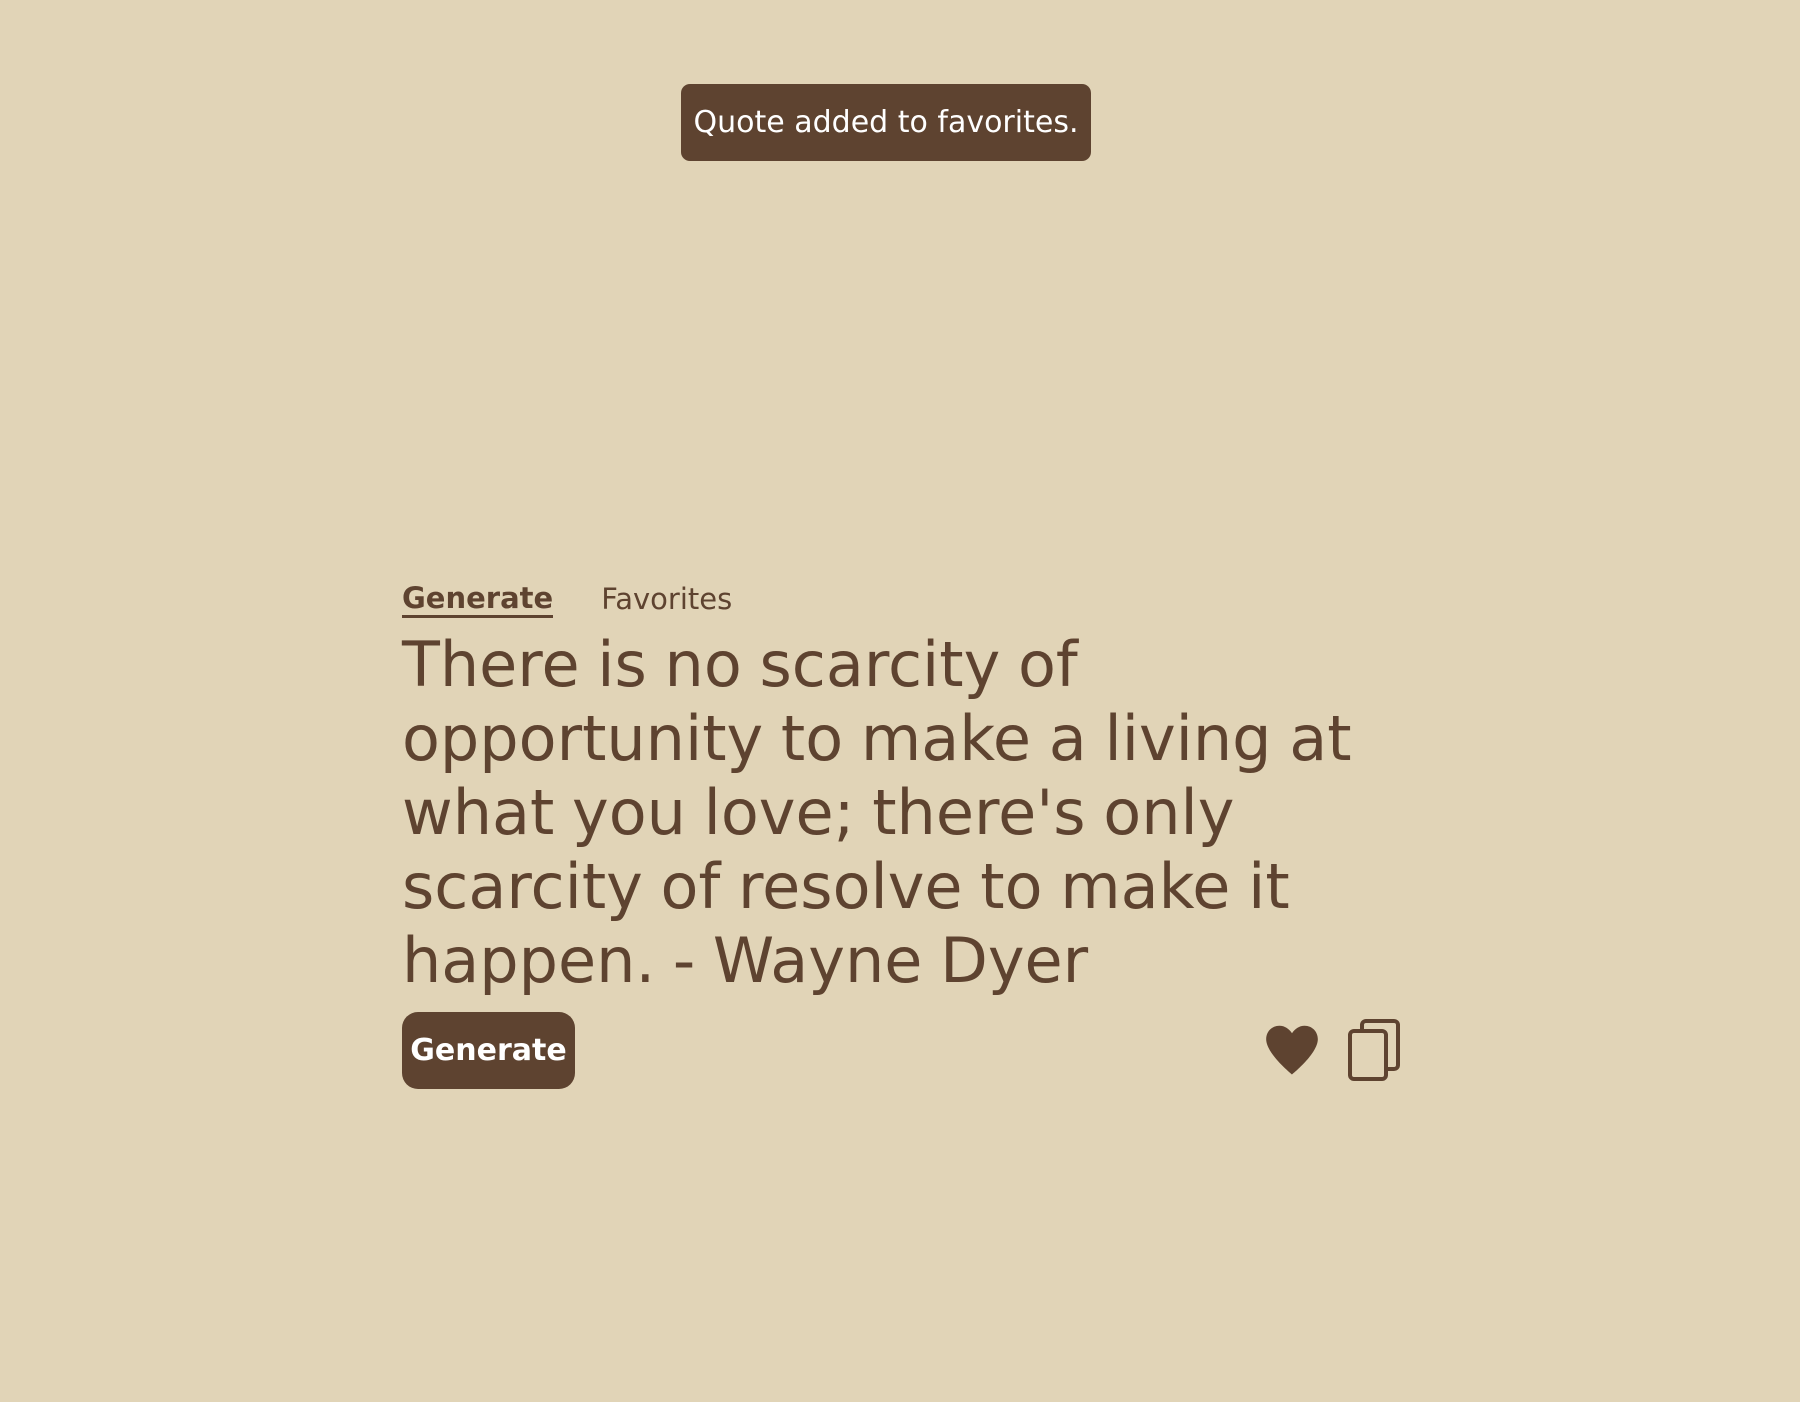 The image size is (1800, 1402). What do you see at coordinates (902, 1050) in the screenshot?
I see `action-bar: Generate` at bounding box center [902, 1050].